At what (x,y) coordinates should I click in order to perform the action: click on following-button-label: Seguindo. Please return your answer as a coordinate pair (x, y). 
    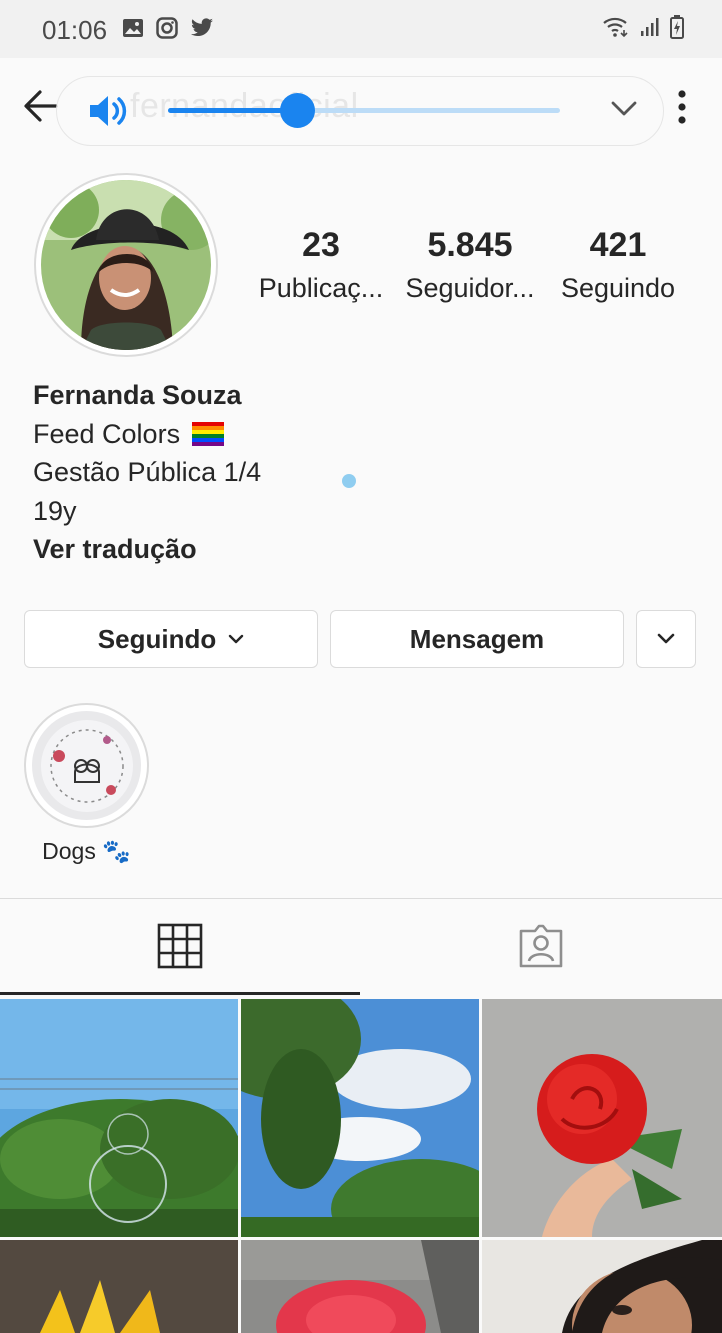
    Looking at the image, I should click on (157, 638).